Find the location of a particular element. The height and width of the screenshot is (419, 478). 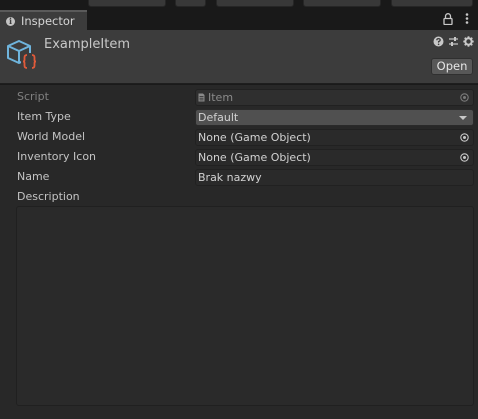

open-button: Open is located at coordinates (452, 66).